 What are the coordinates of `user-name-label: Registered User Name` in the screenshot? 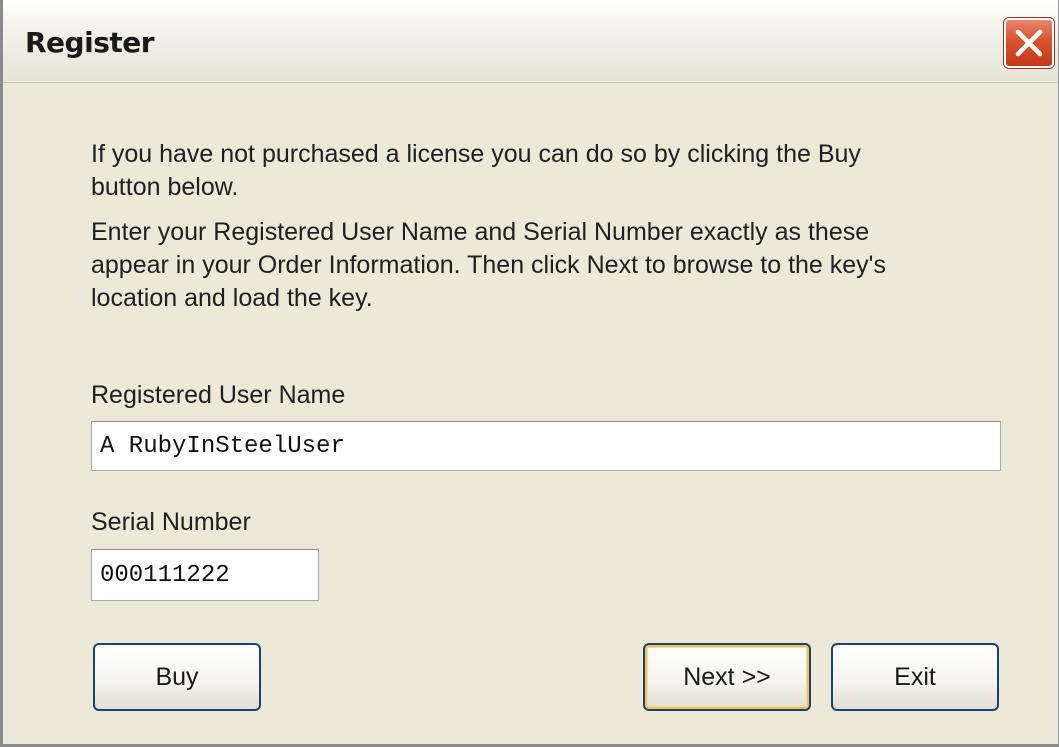 It's located at (218, 395).